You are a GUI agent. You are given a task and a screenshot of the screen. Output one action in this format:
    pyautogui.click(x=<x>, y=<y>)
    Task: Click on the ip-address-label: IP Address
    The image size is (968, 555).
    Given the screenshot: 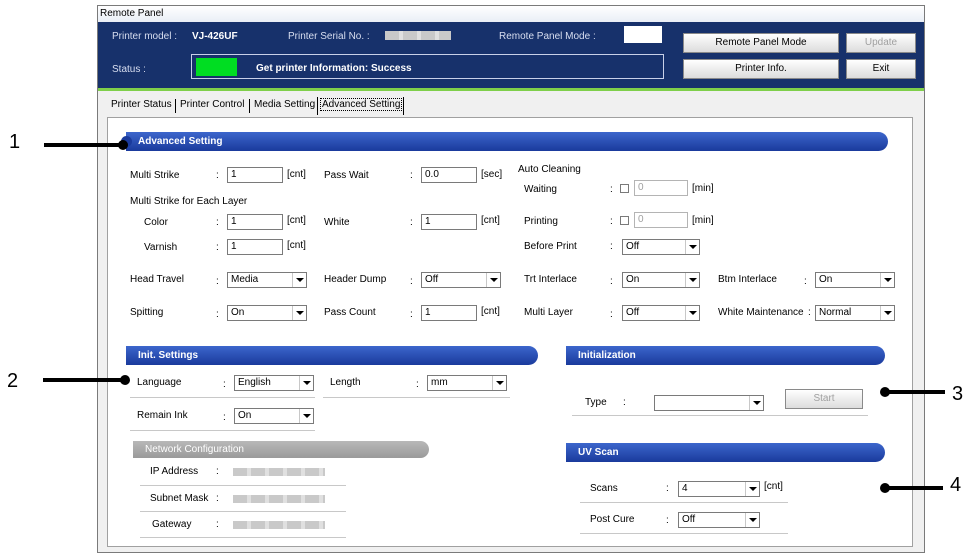 What is the action you would take?
    pyautogui.click(x=174, y=471)
    